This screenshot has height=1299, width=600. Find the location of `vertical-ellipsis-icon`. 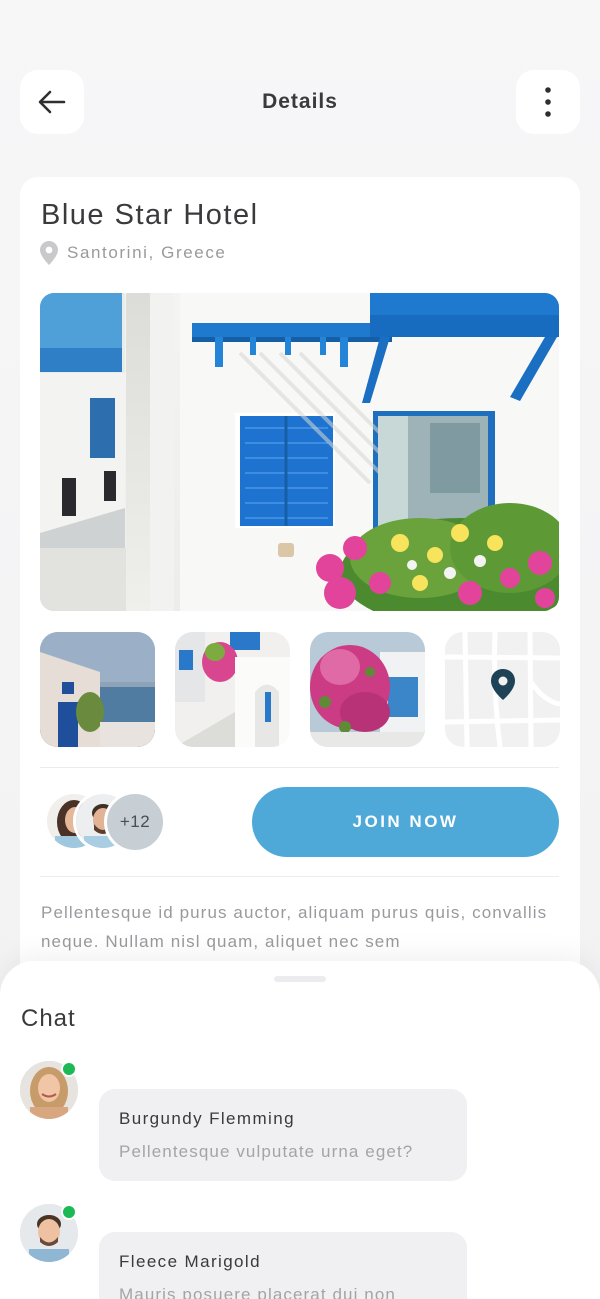

vertical-ellipsis-icon is located at coordinates (548, 102).